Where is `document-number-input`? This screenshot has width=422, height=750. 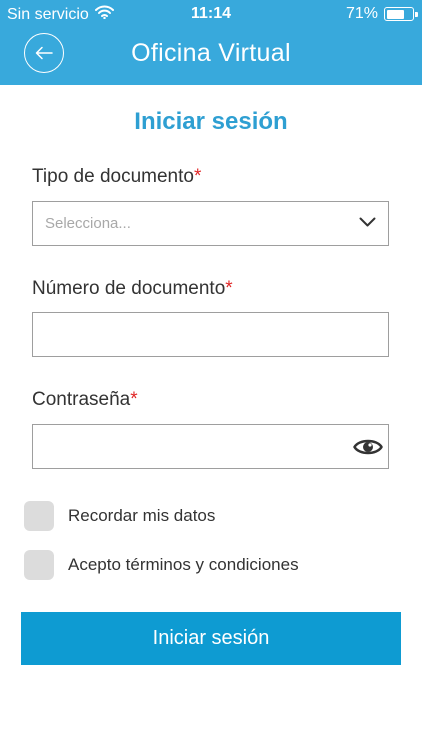 document-number-input is located at coordinates (210, 334).